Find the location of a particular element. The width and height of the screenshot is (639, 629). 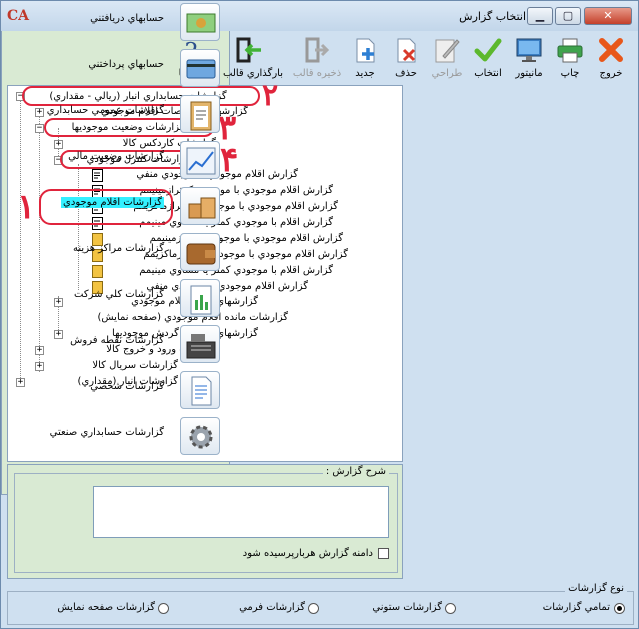

print-button: چاپ is located at coordinates (570, 58).